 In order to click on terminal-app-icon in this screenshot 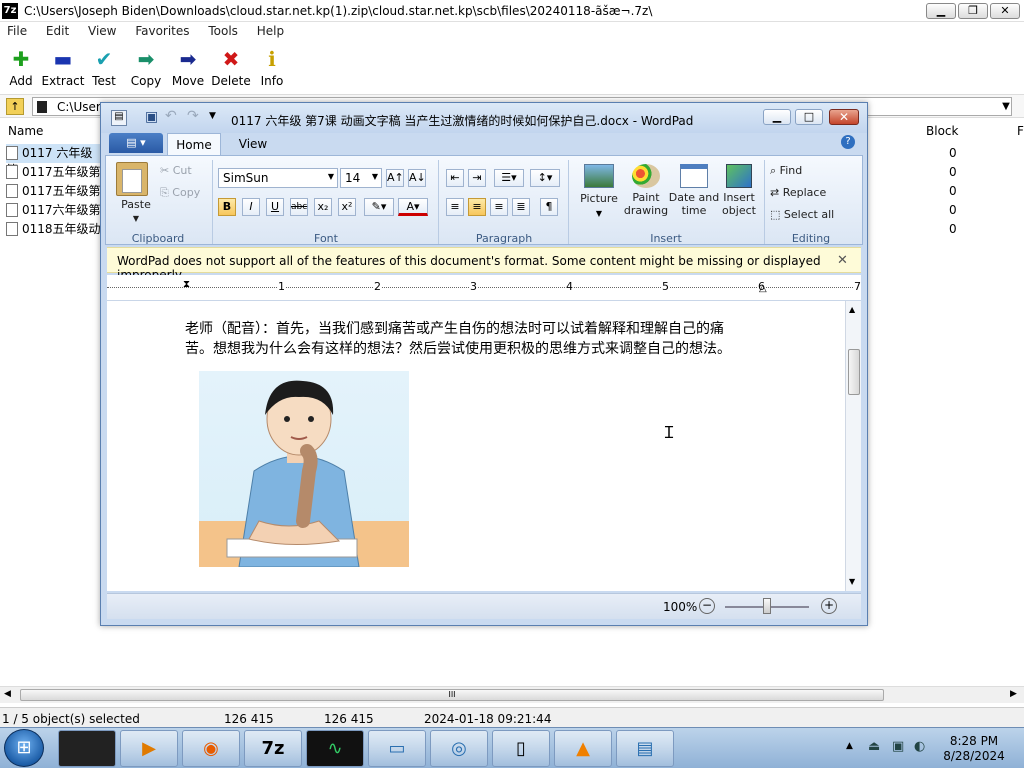, I will do `click(87, 748)`.